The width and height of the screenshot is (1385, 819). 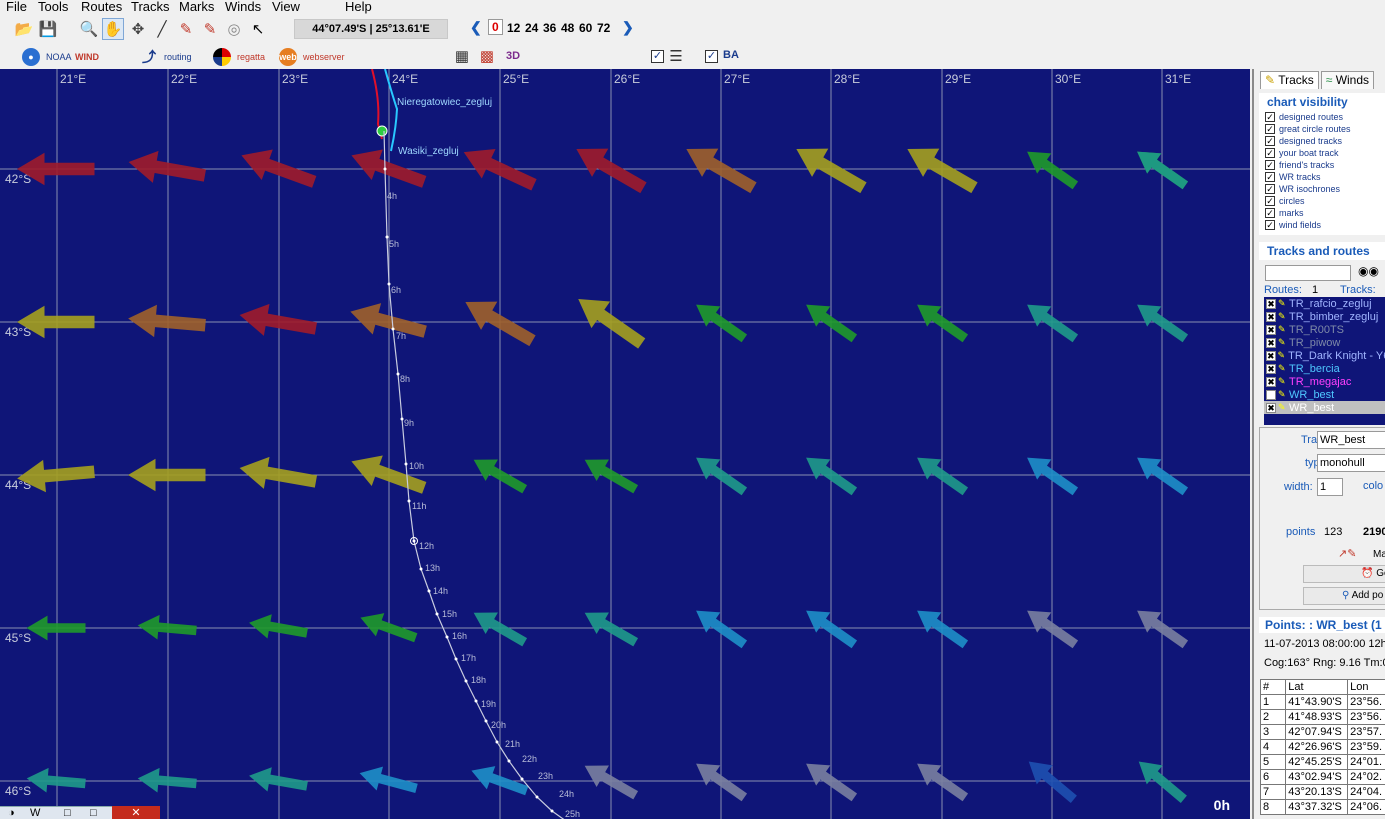 I want to click on add-point-button: ⚲ Add po, so click(x=1344, y=596).